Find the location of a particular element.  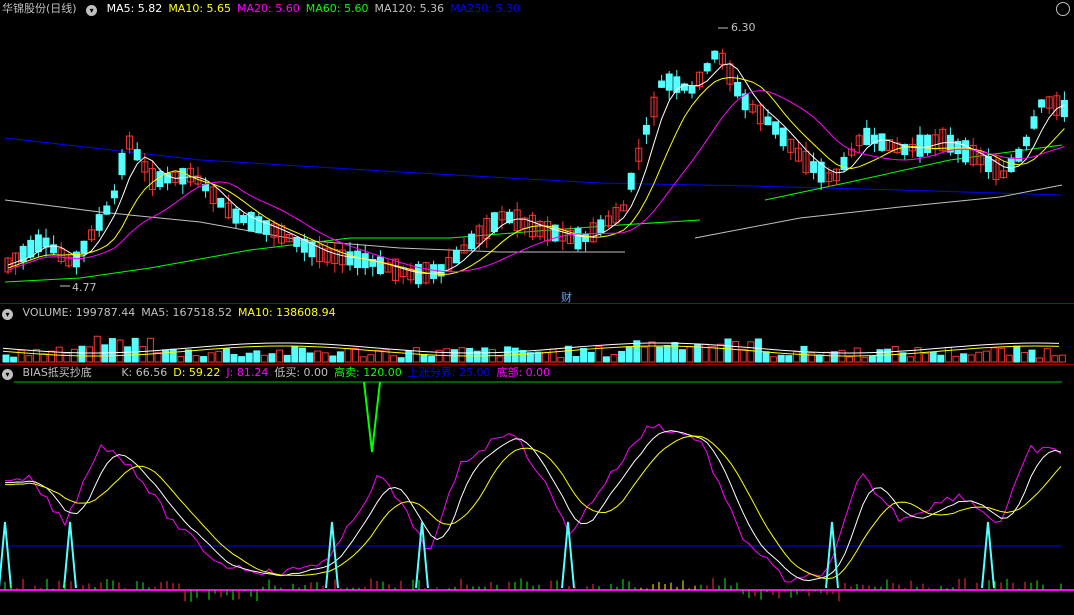

low-price-label: 4.77 is located at coordinates (84, 287).